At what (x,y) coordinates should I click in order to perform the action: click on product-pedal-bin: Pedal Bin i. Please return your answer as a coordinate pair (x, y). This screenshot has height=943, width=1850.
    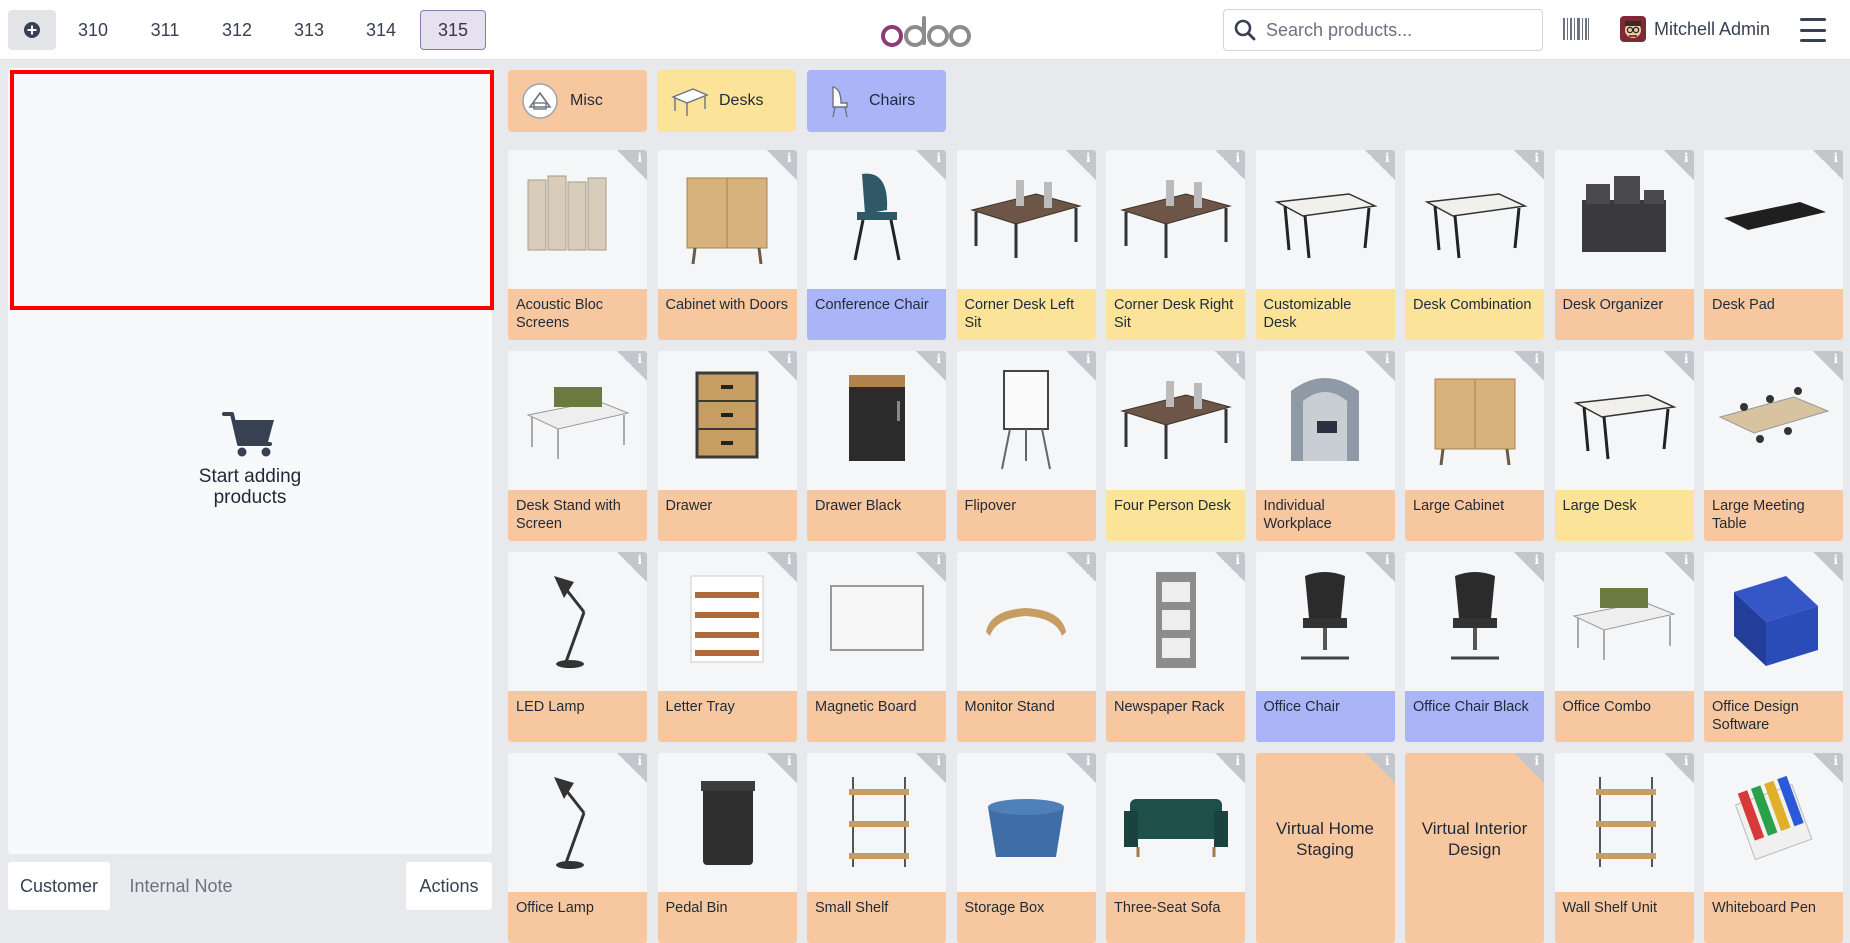
    Looking at the image, I should click on (727, 848).